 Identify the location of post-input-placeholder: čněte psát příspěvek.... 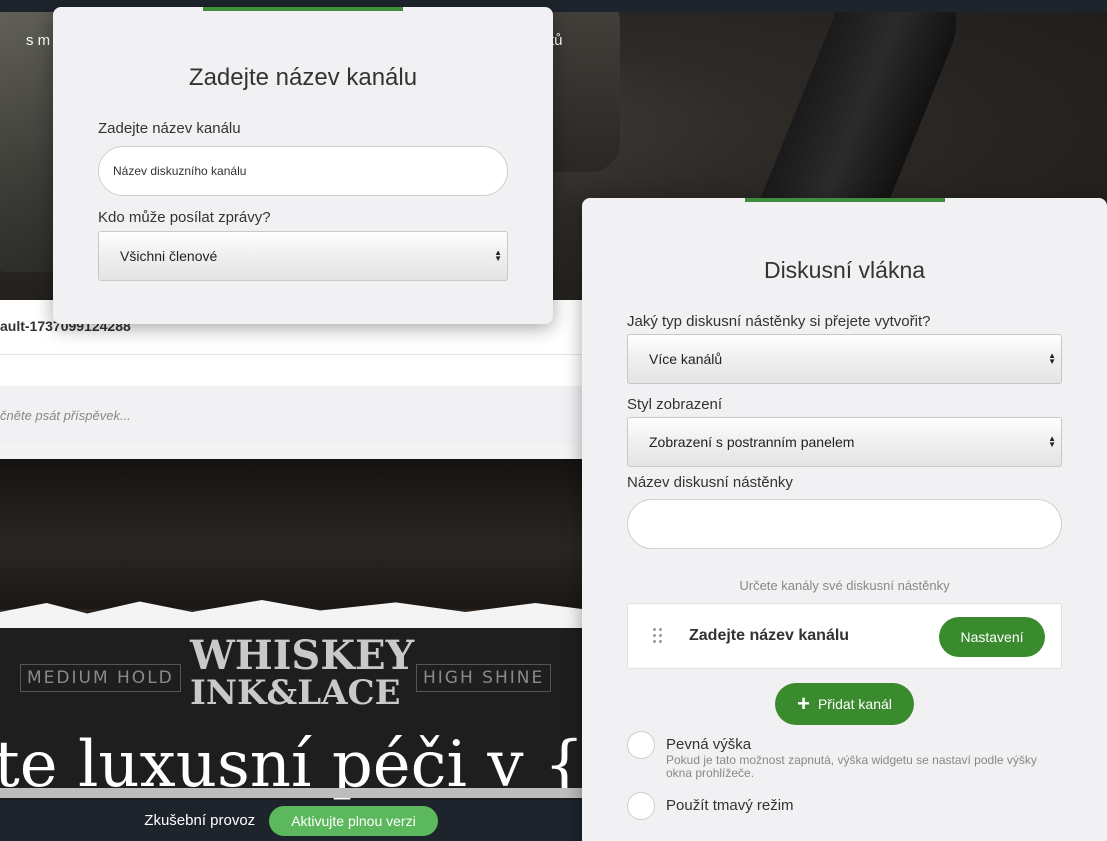
(65, 415).